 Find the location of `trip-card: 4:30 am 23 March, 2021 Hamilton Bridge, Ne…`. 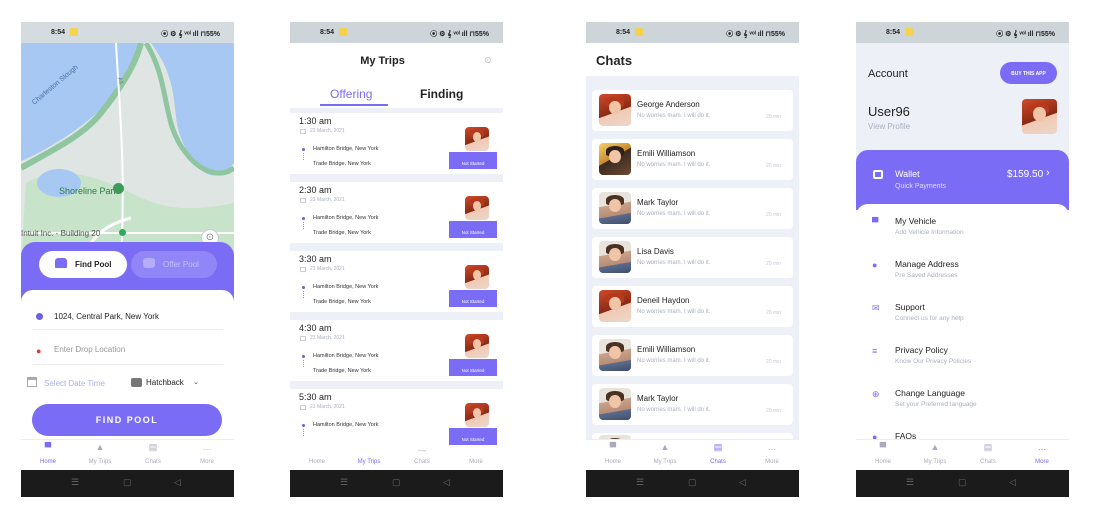

trip-card: 4:30 am 23 March, 2021 Hamilton Bridge, Ne… is located at coordinates (396, 350).